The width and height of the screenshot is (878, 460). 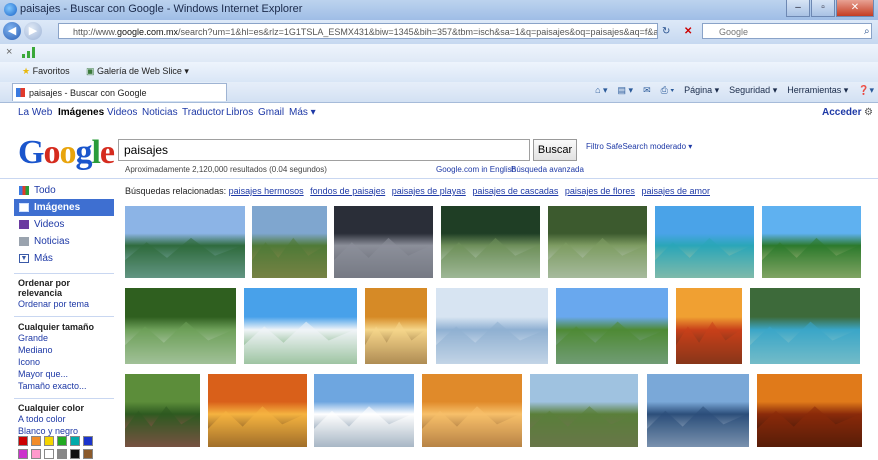 I want to click on close-button: ✕, so click(x=855, y=8).